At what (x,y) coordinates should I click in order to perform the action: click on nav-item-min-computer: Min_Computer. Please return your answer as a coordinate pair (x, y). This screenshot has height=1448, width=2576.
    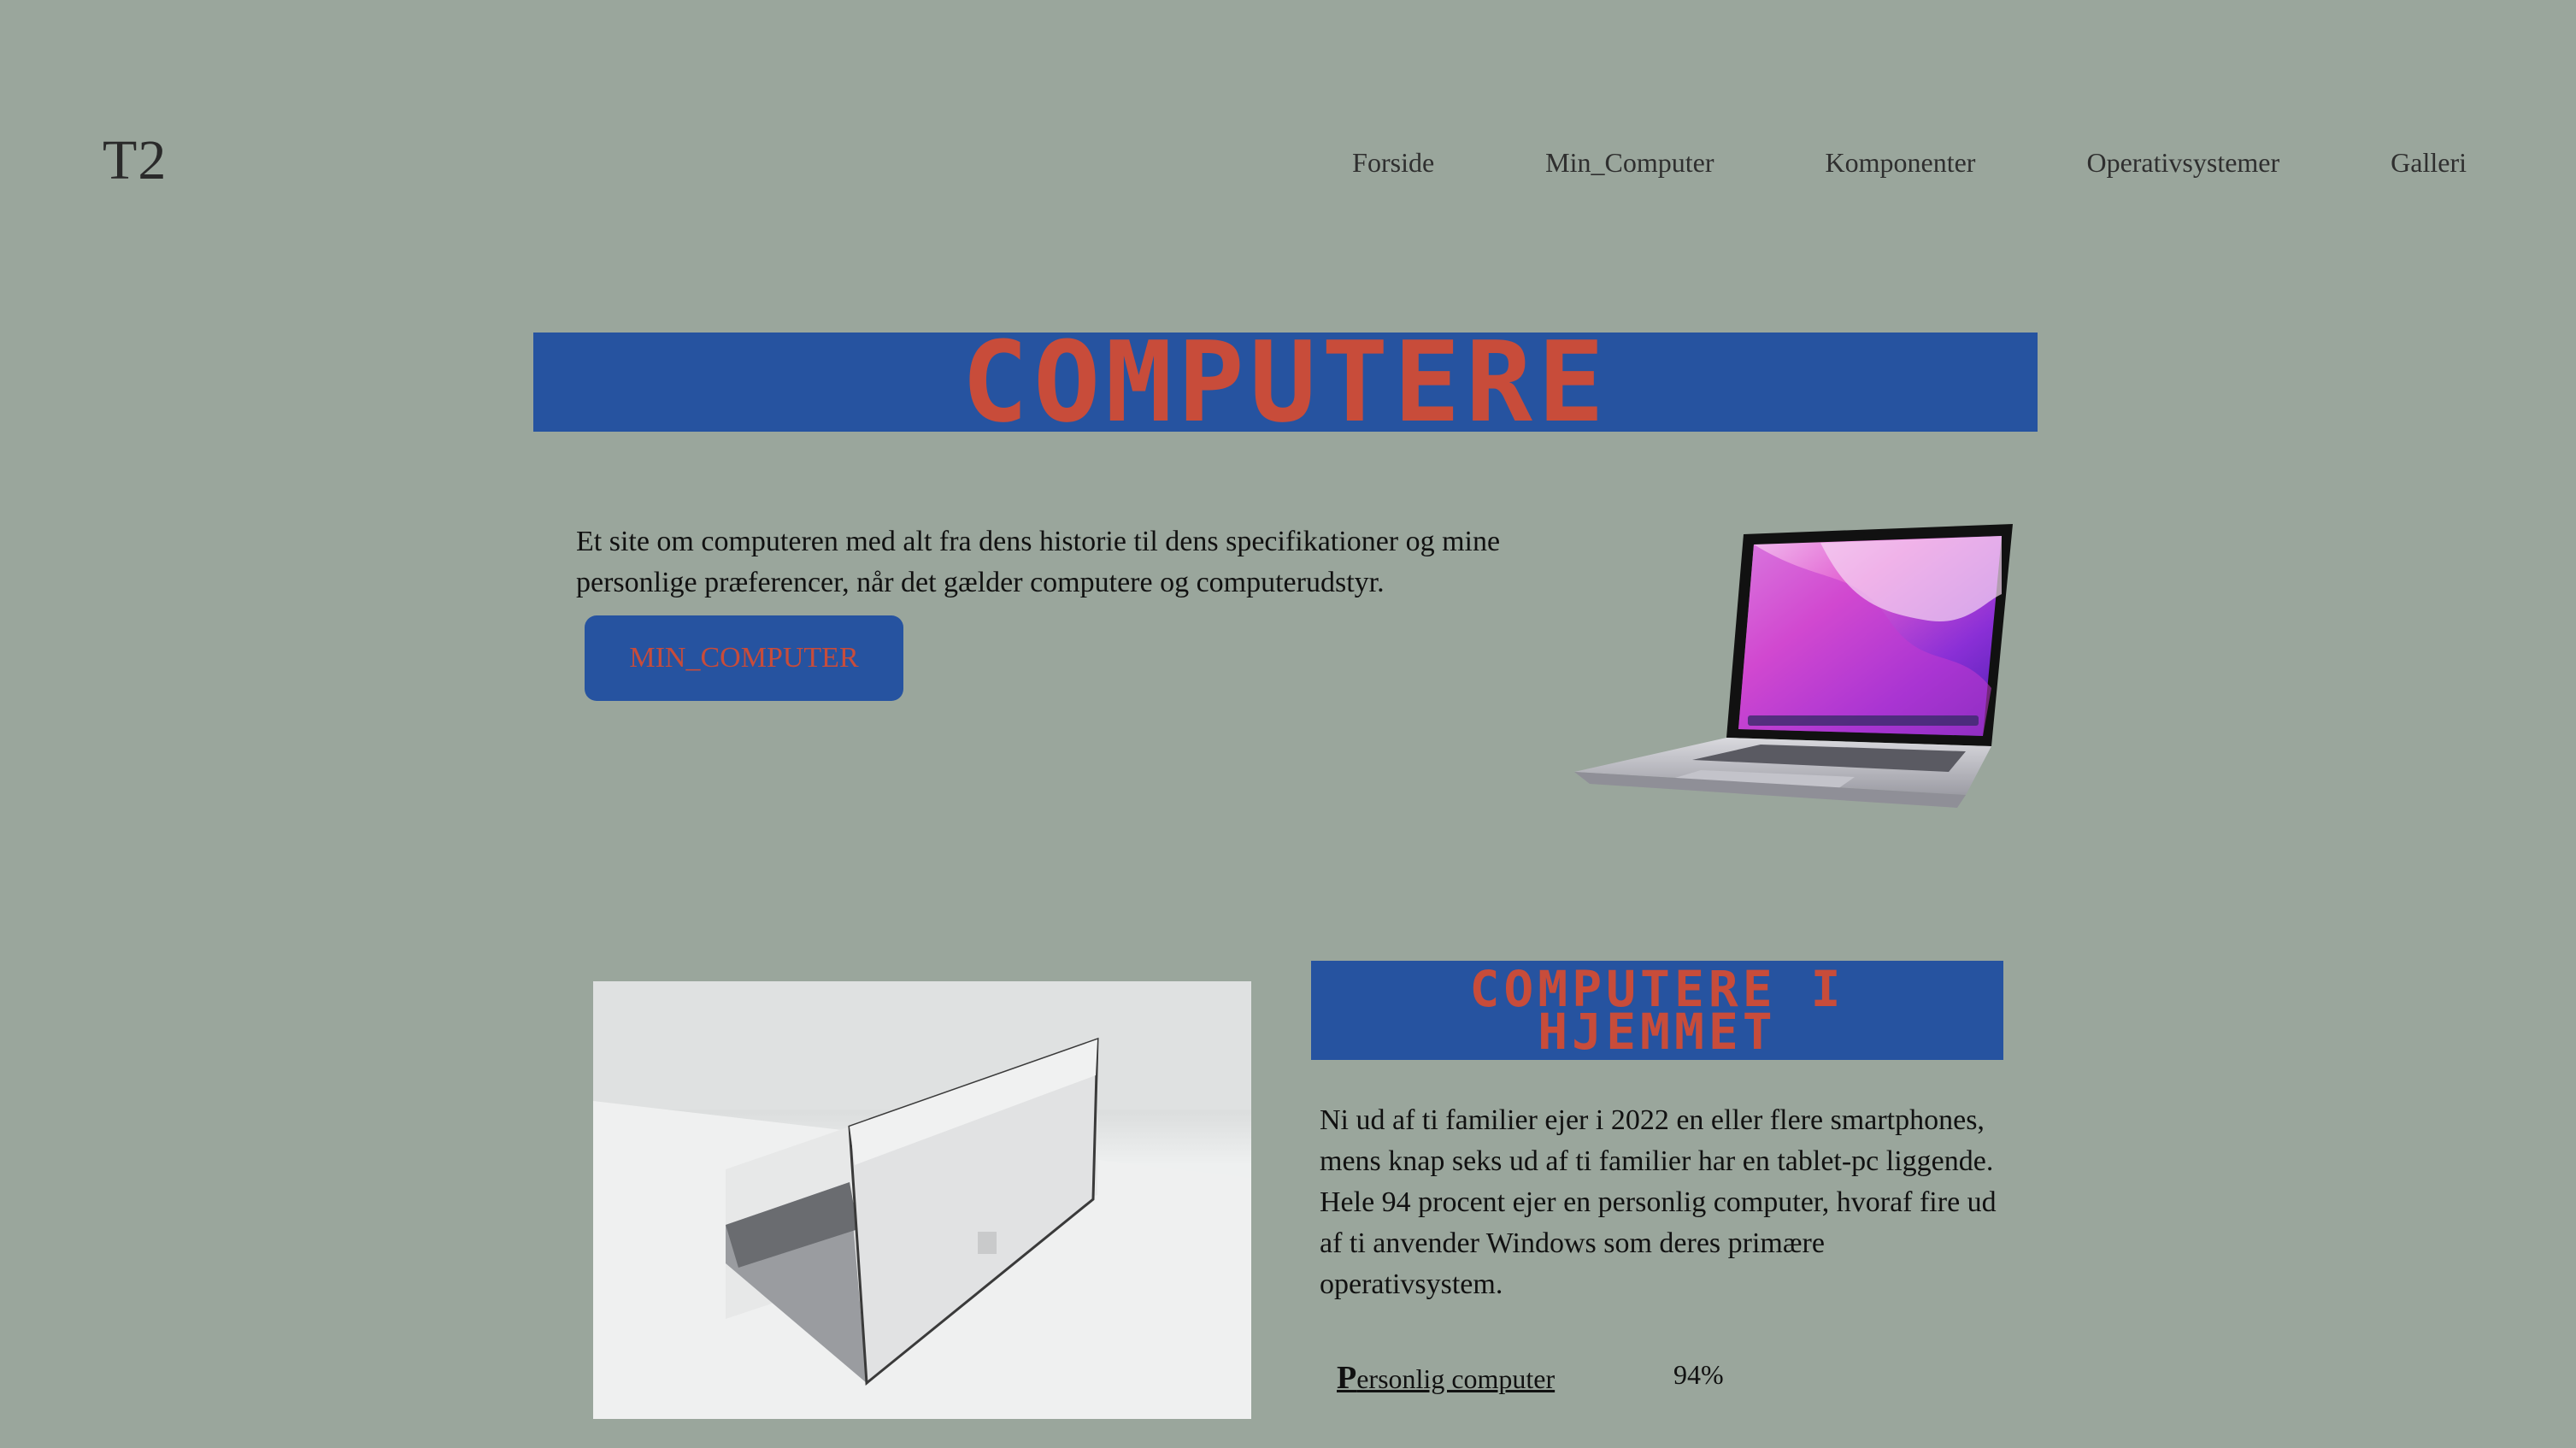
    Looking at the image, I should click on (1629, 163).